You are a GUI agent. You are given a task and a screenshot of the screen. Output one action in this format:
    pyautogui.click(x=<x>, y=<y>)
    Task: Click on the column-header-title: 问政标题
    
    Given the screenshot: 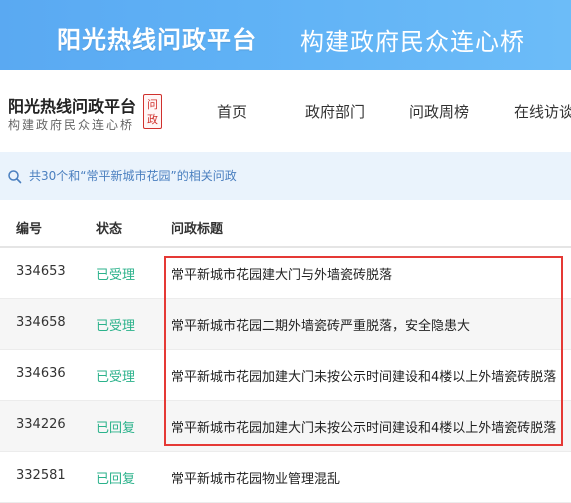 What is the action you would take?
    pyautogui.click(x=197, y=229)
    